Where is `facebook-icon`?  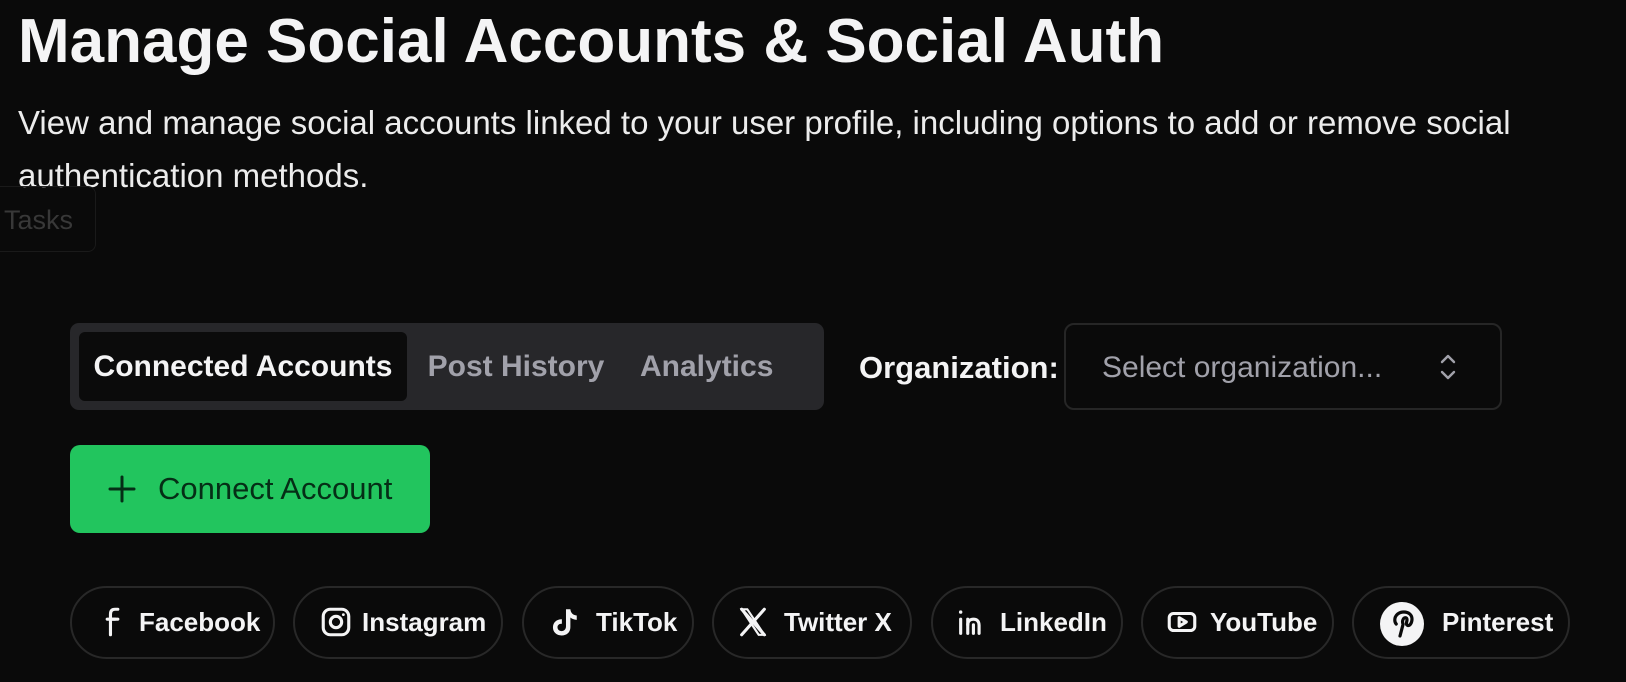
facebook-icon is located at coordinates (112, 622).